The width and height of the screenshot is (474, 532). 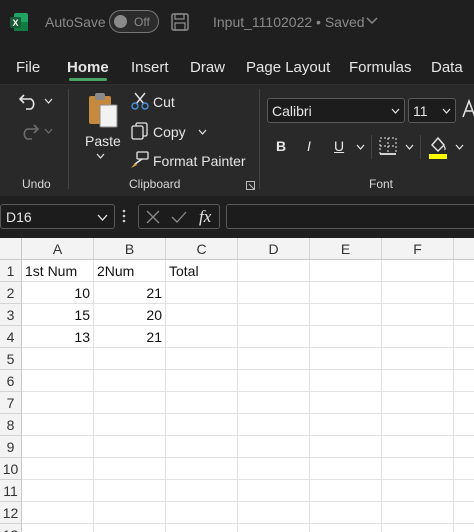 I want to click on name-box: D16, so click(x=57, y=216).